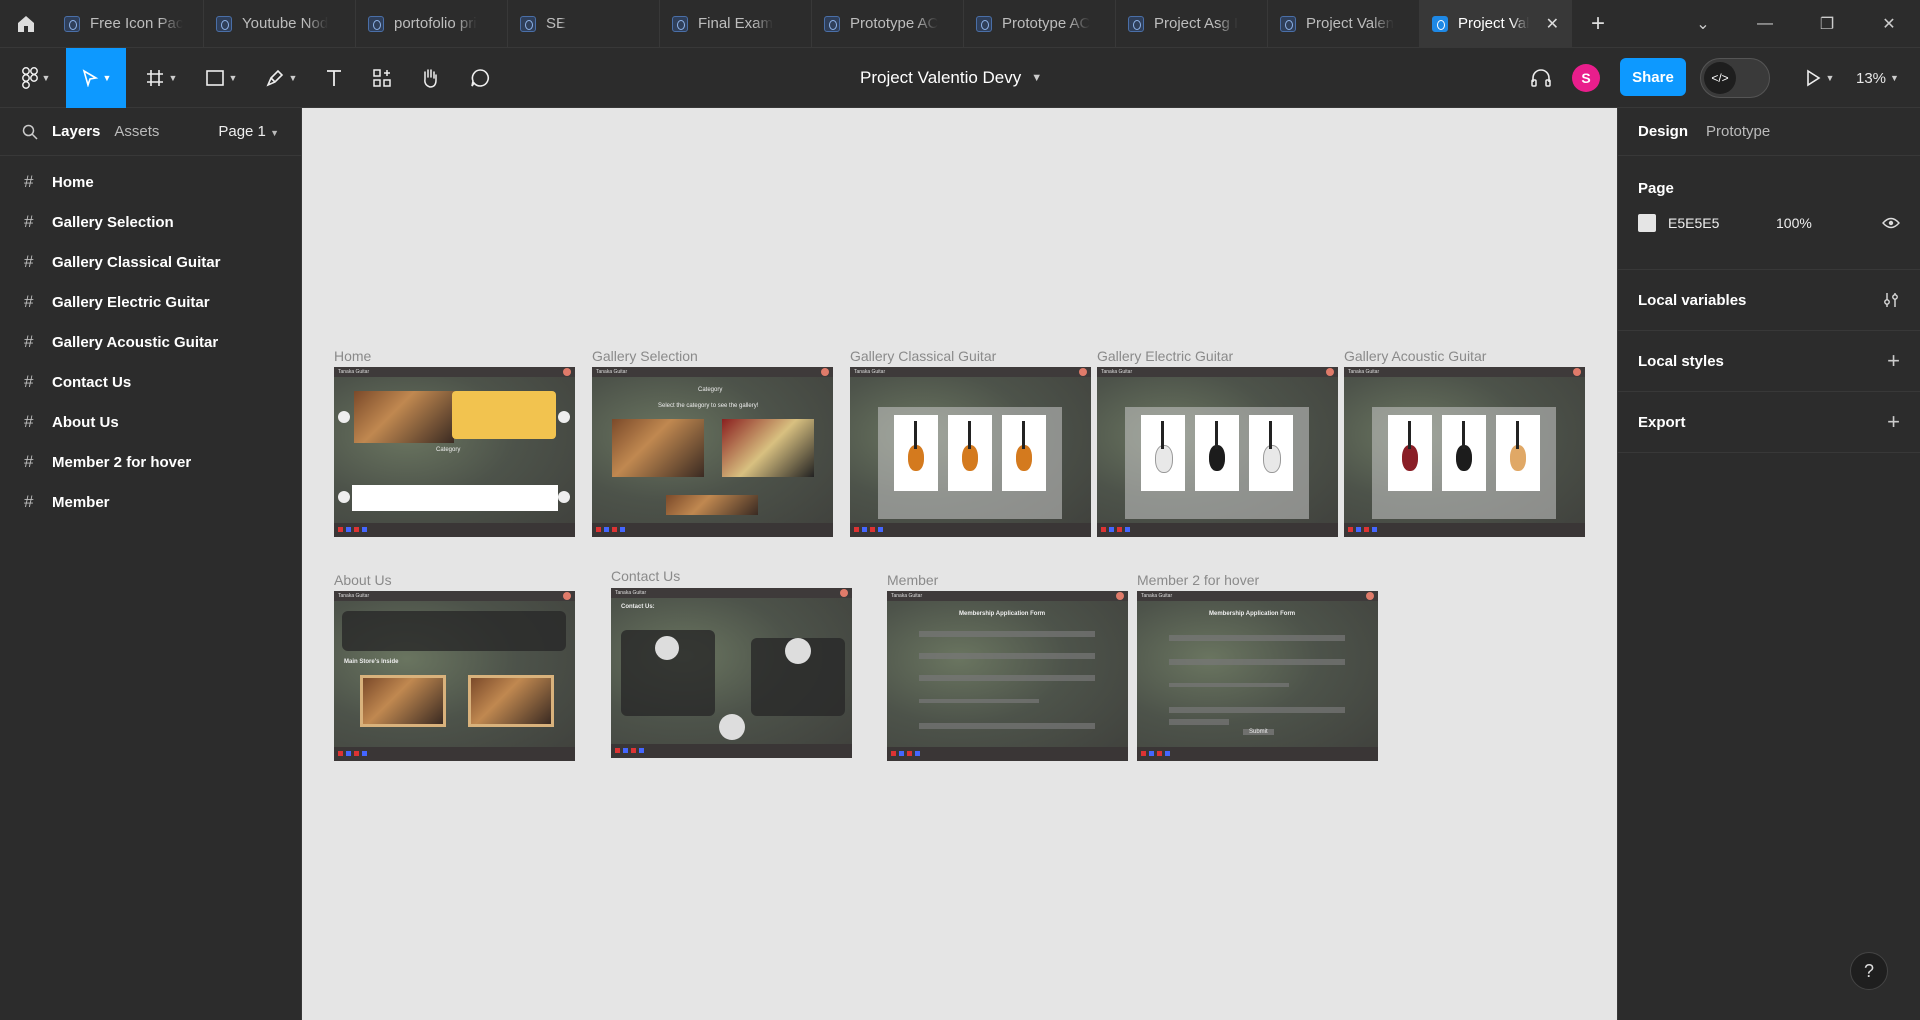 This screenshot has width=1920, height=1020. What do you see at coordinates (1877, 78) in the screenshot?
I see `zoom-menu: 13% ▼` at bounding box center [1877, 78].